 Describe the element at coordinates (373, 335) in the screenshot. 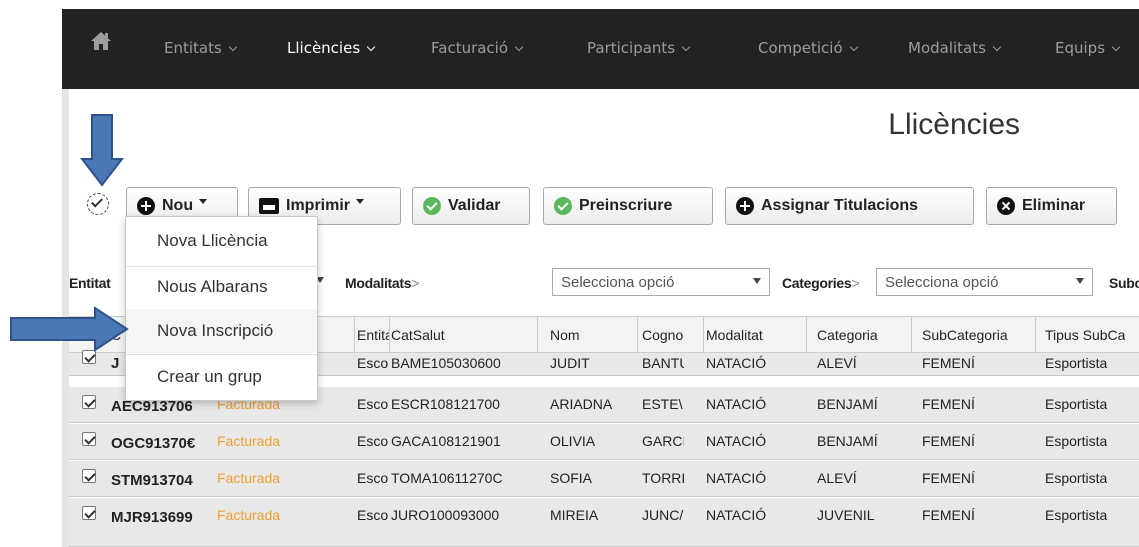

I see `column-header-entitat: Entita` at that location.